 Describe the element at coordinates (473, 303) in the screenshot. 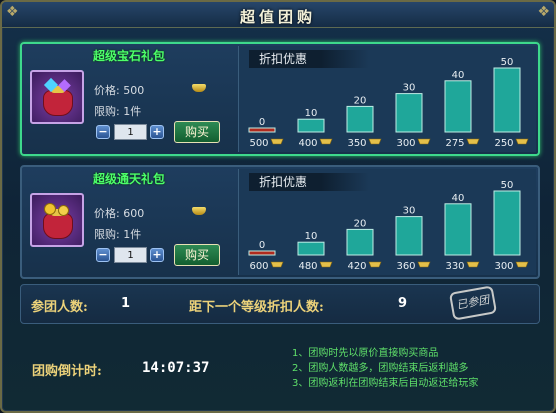

I see `joined-stamp: 已参团` at that location.